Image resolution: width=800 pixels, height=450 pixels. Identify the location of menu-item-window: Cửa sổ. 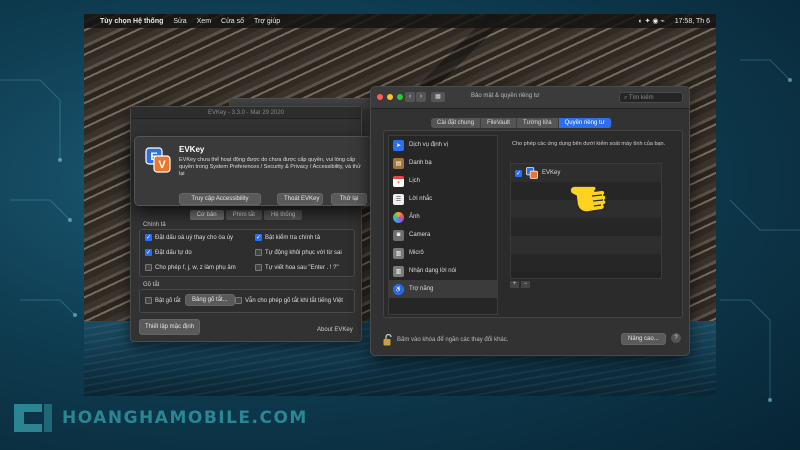
(232, 21).